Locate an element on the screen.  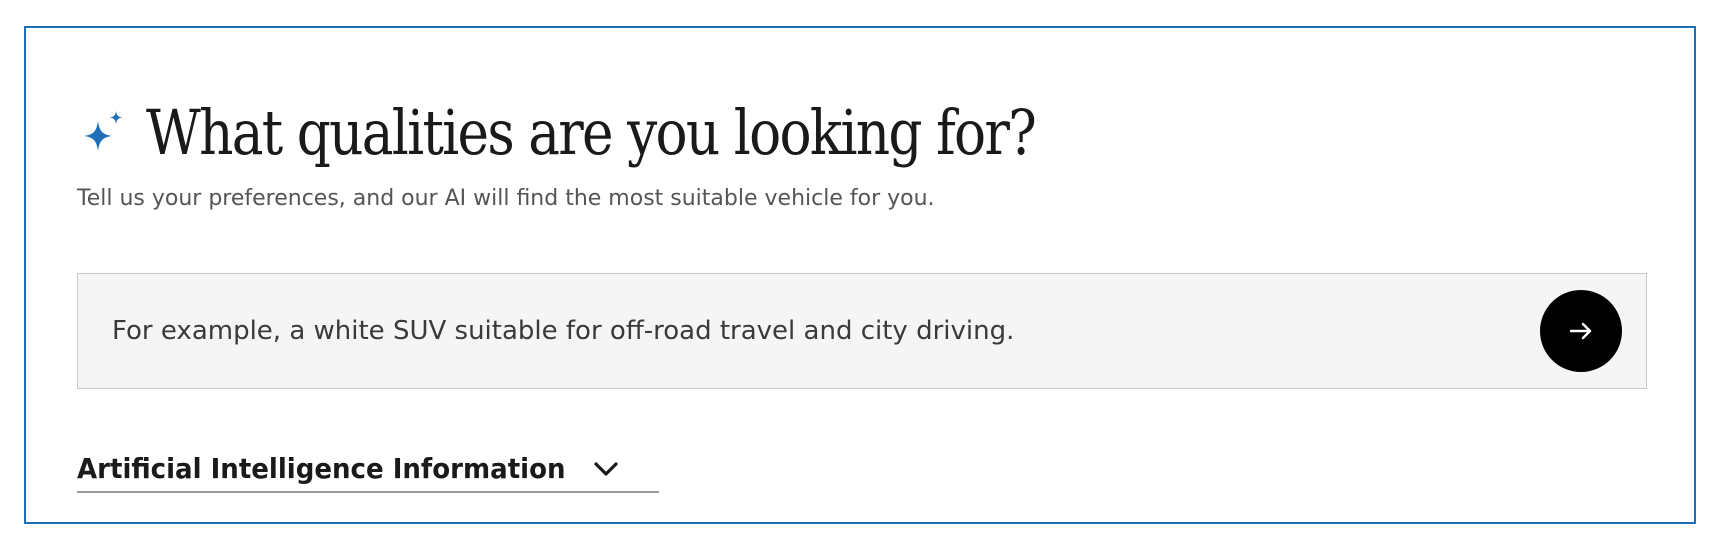
page-title: What qualities are you looking for? is located at coordinates (591, 132).